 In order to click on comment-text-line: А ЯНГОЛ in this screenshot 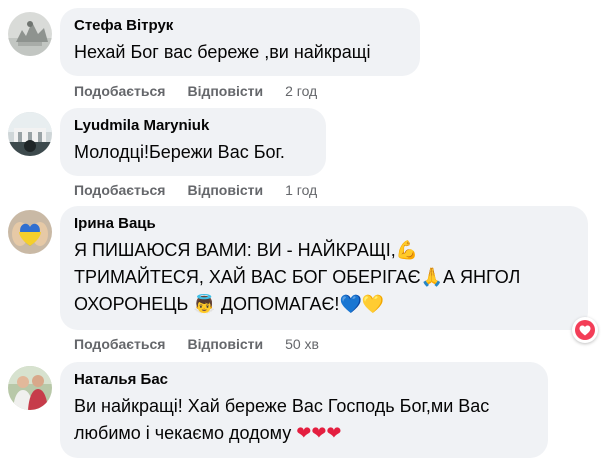, I will do `click(481, 277)`.